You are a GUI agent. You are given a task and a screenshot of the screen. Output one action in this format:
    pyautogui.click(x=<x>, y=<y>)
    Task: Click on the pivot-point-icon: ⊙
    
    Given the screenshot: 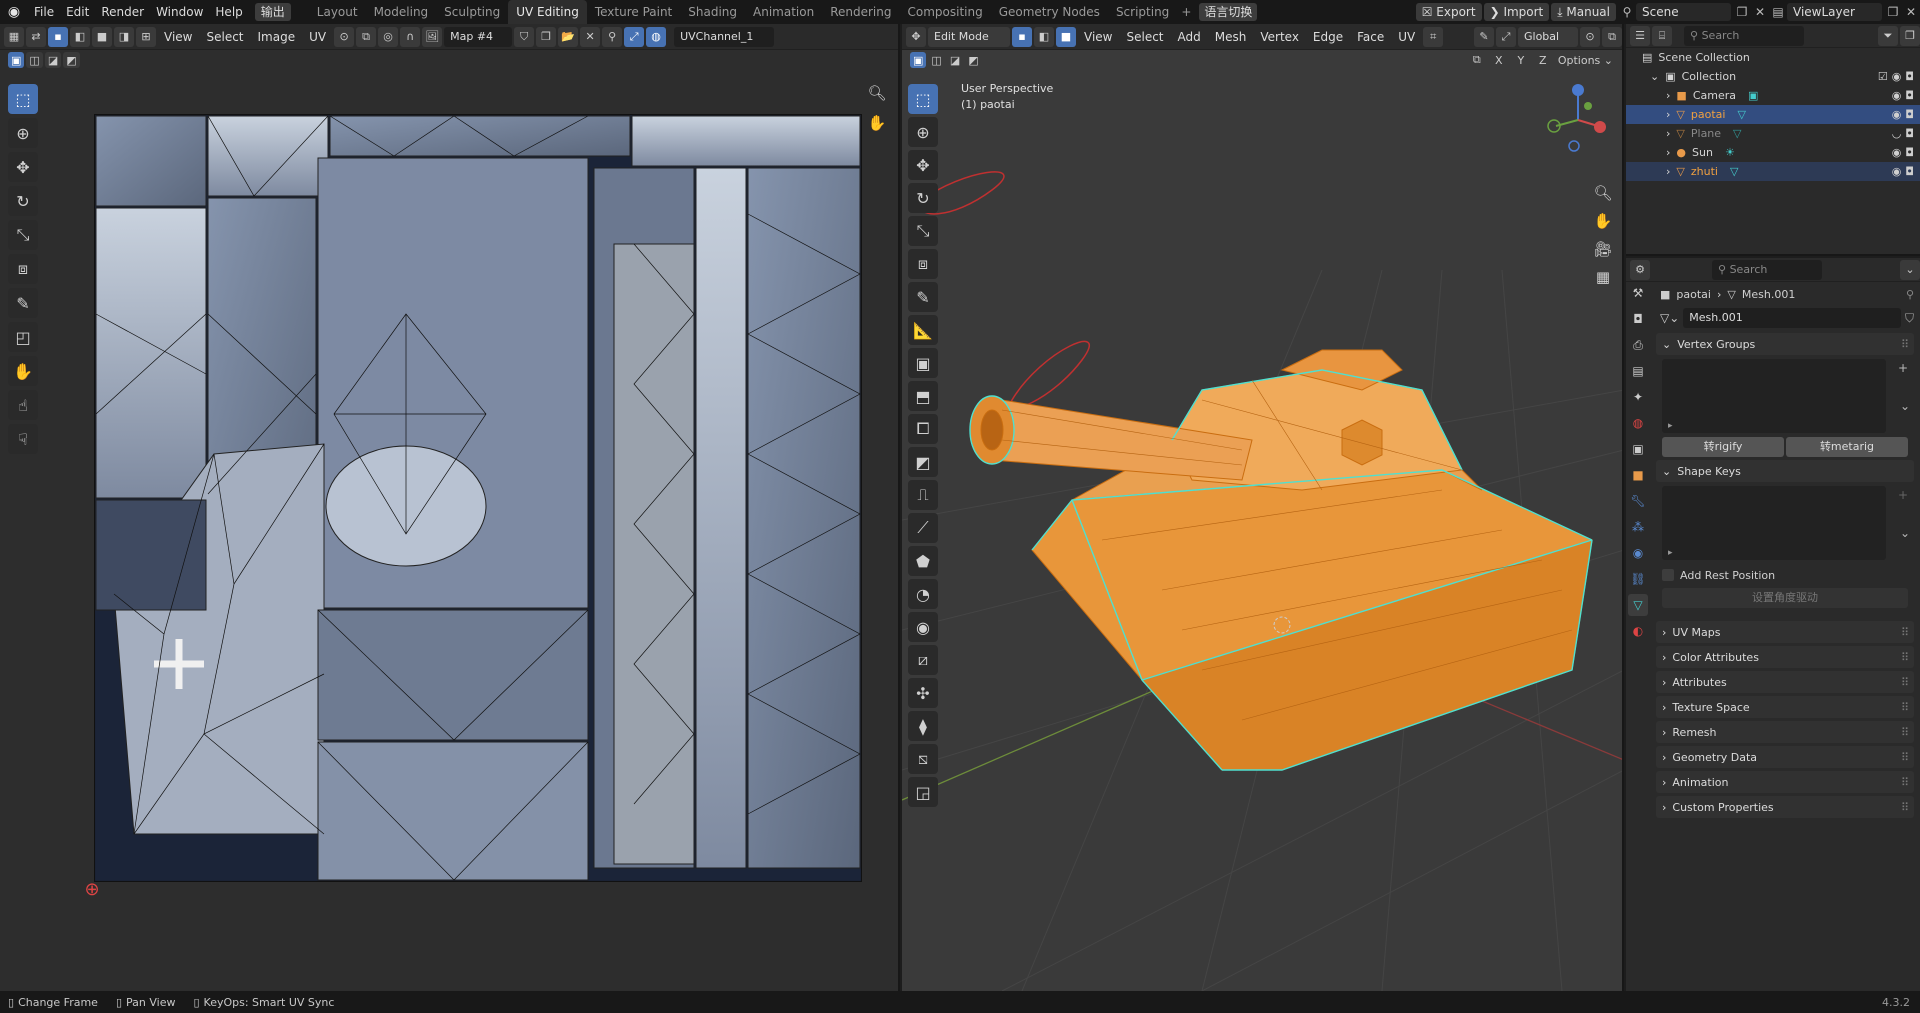 What is the action you would take?
    pyautogui.click(x=1590, y=36)
    